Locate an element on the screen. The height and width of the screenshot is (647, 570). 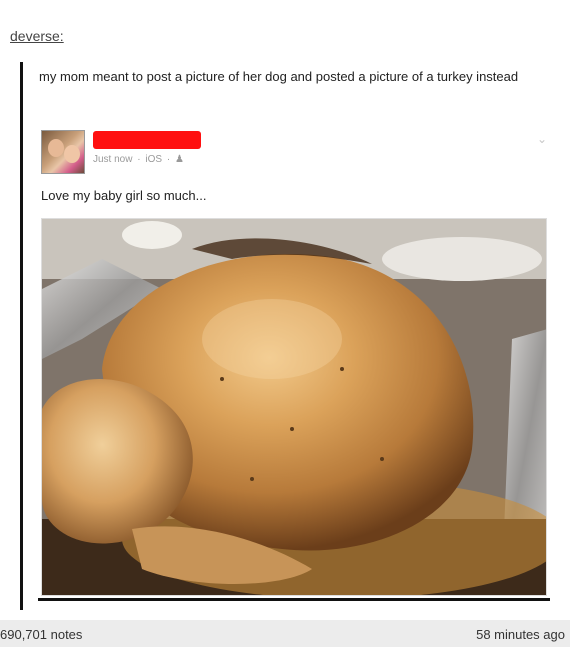
platform-label: iOS is located at coordinates (154, 159).